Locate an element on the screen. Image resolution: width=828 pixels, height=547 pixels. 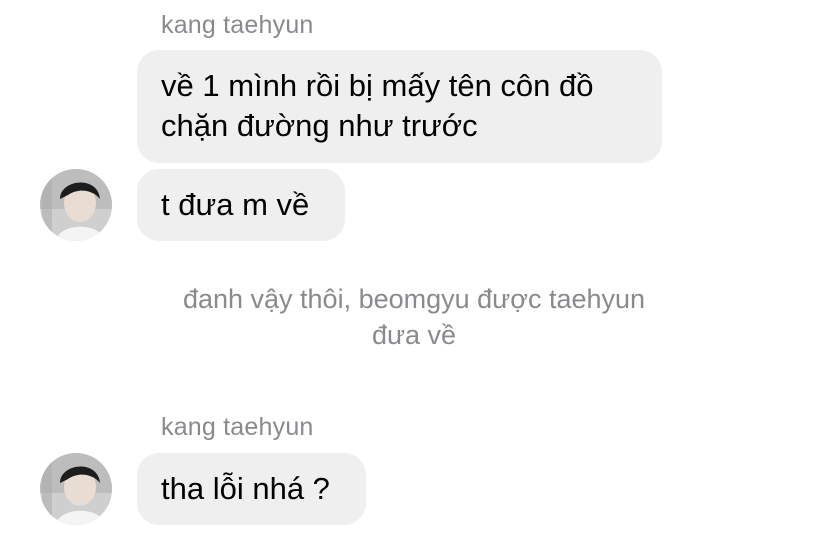
system-note-line: đanh vậy thôi, beomgyu được taehyun is located at coordinates (414, 299).